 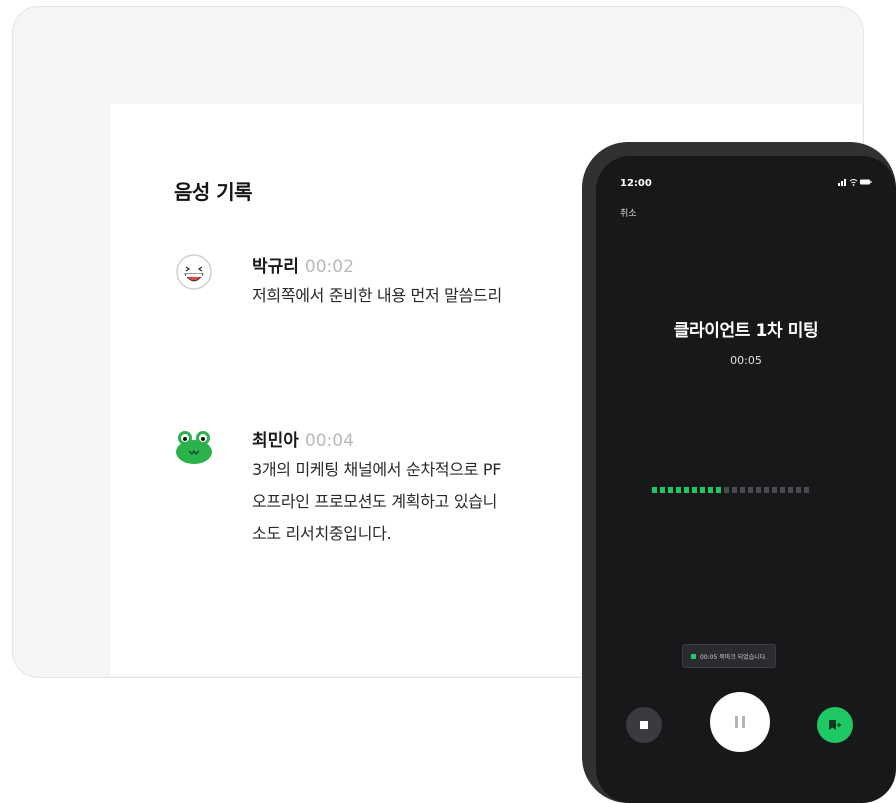 I want to click on pause-icon, so click(x=740, y=722).